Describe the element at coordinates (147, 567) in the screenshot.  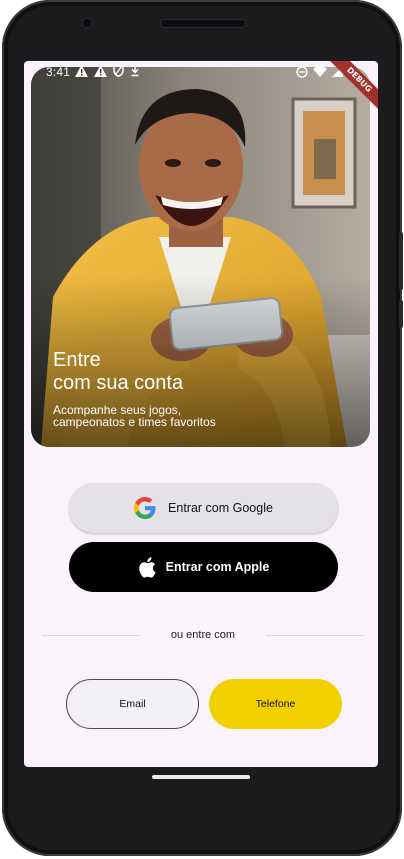
I see `apple-icon` at that location.